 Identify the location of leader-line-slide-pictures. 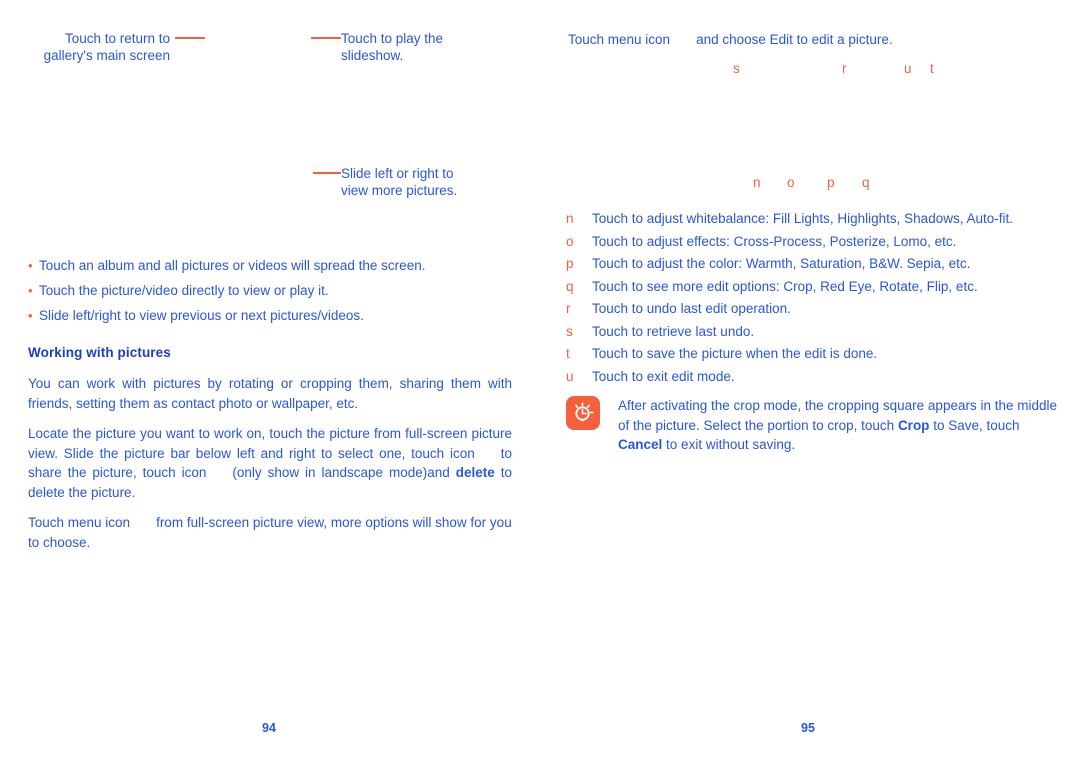
(327, 173).